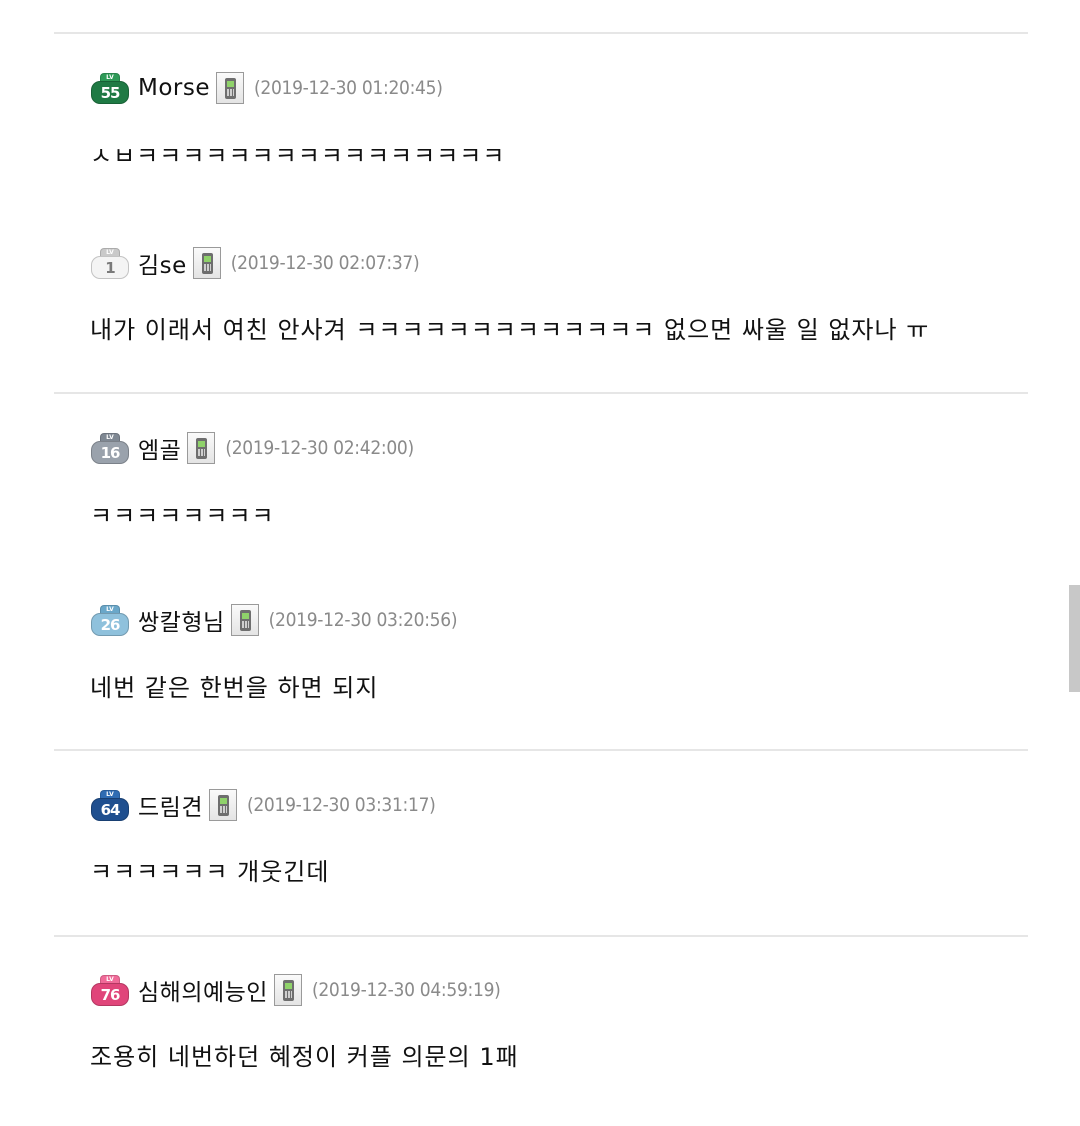 Image resolution: width=1080 pixels, height=1126 pixels. I want to click on level-number: 76, so click(110, 994).